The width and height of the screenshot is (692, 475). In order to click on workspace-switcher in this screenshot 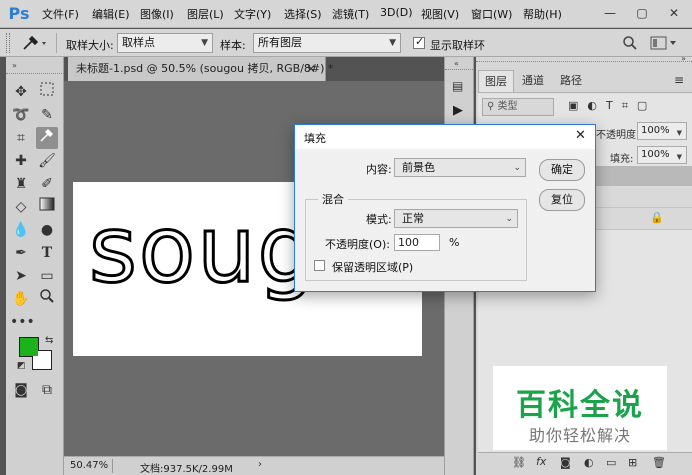, I will do `click(665, 43)`.